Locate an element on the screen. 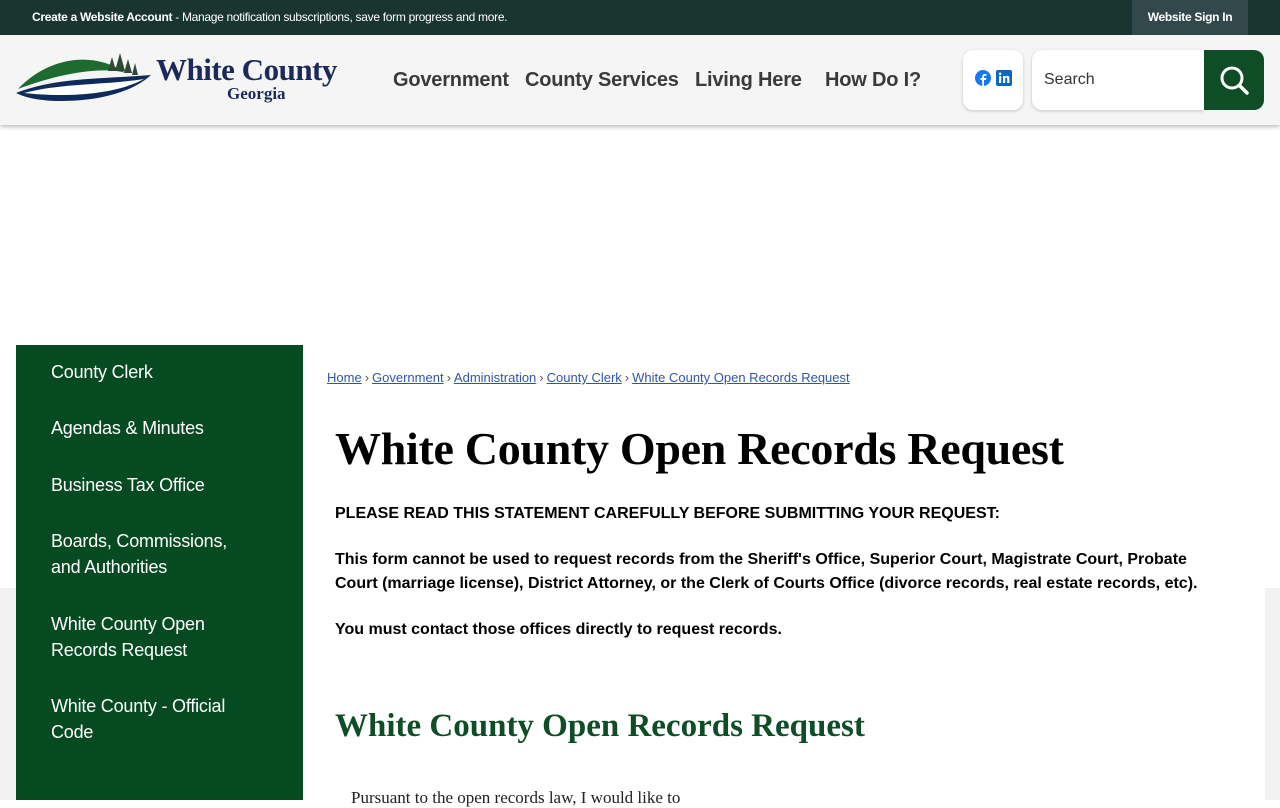 Image resolution: width=1280 pixels, height=808 pixels. nav-county-services: County Services is located at coordinates (602, 80).